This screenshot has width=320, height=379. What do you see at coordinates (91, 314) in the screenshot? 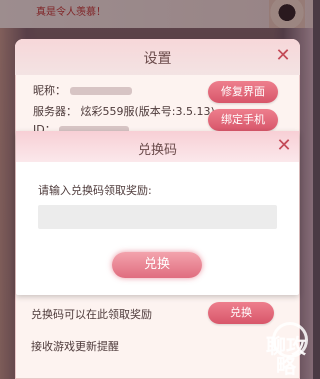
I see `redeem-hint: 兑换码可以在此领取奖励` at bounding box center [91, 314].